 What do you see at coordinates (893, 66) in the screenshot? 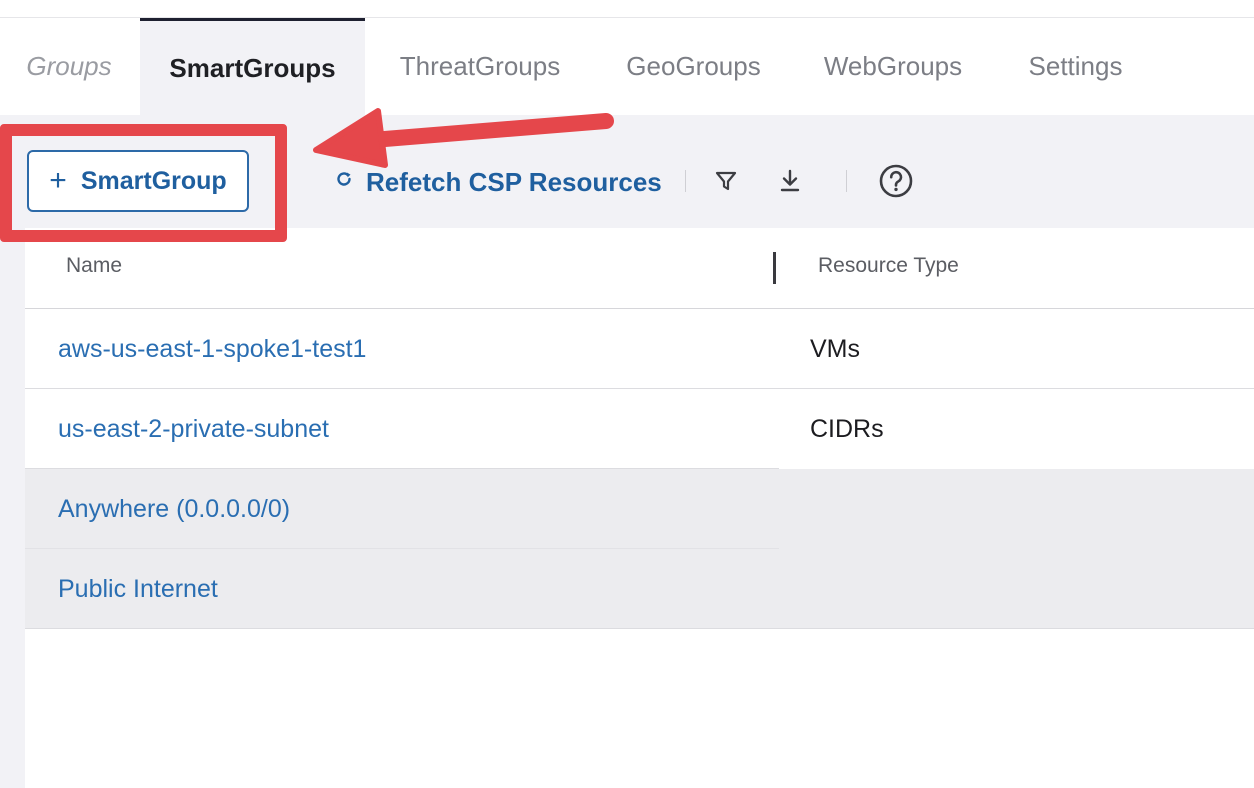
I see `tab-webgroups: WebGroups` at bounding box center [893, 66].